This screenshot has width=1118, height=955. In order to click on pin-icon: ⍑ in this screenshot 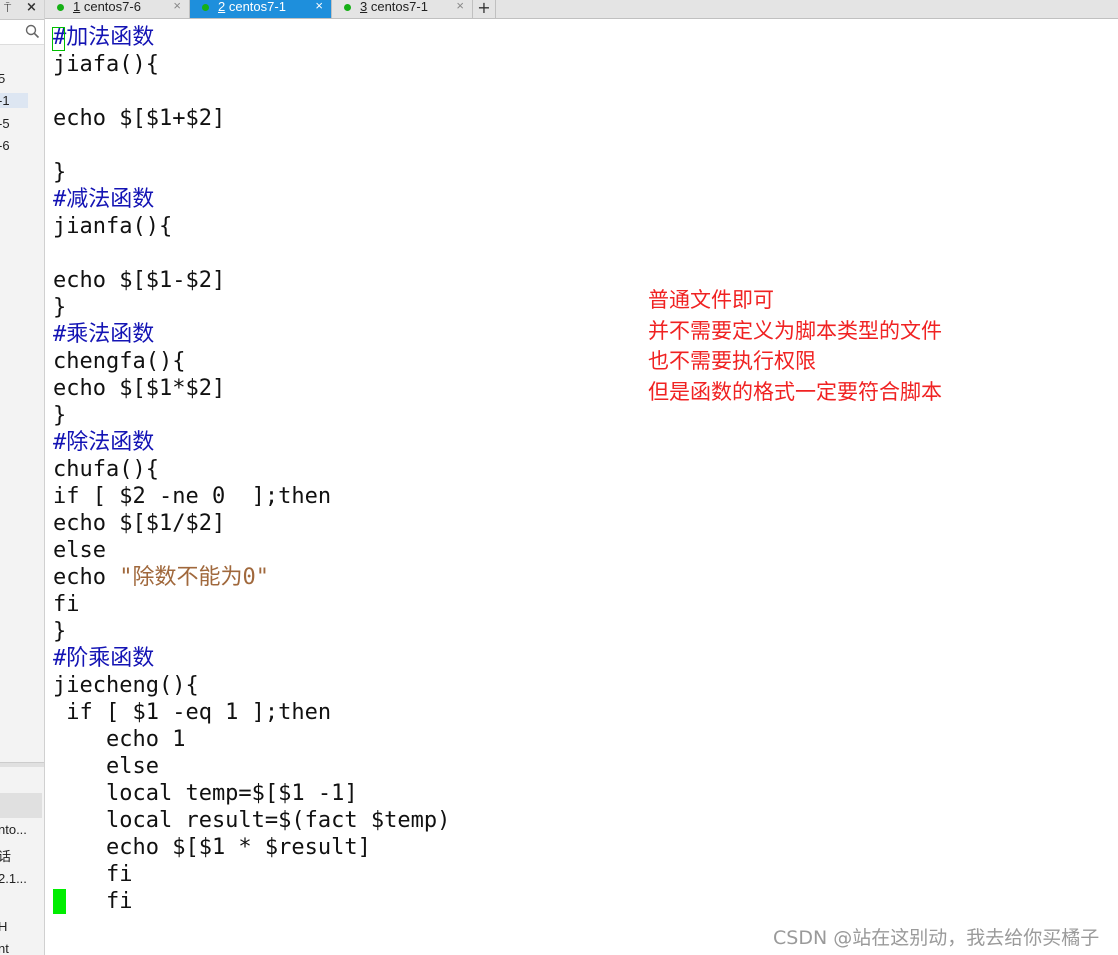, I will do `click(7, 8)`.